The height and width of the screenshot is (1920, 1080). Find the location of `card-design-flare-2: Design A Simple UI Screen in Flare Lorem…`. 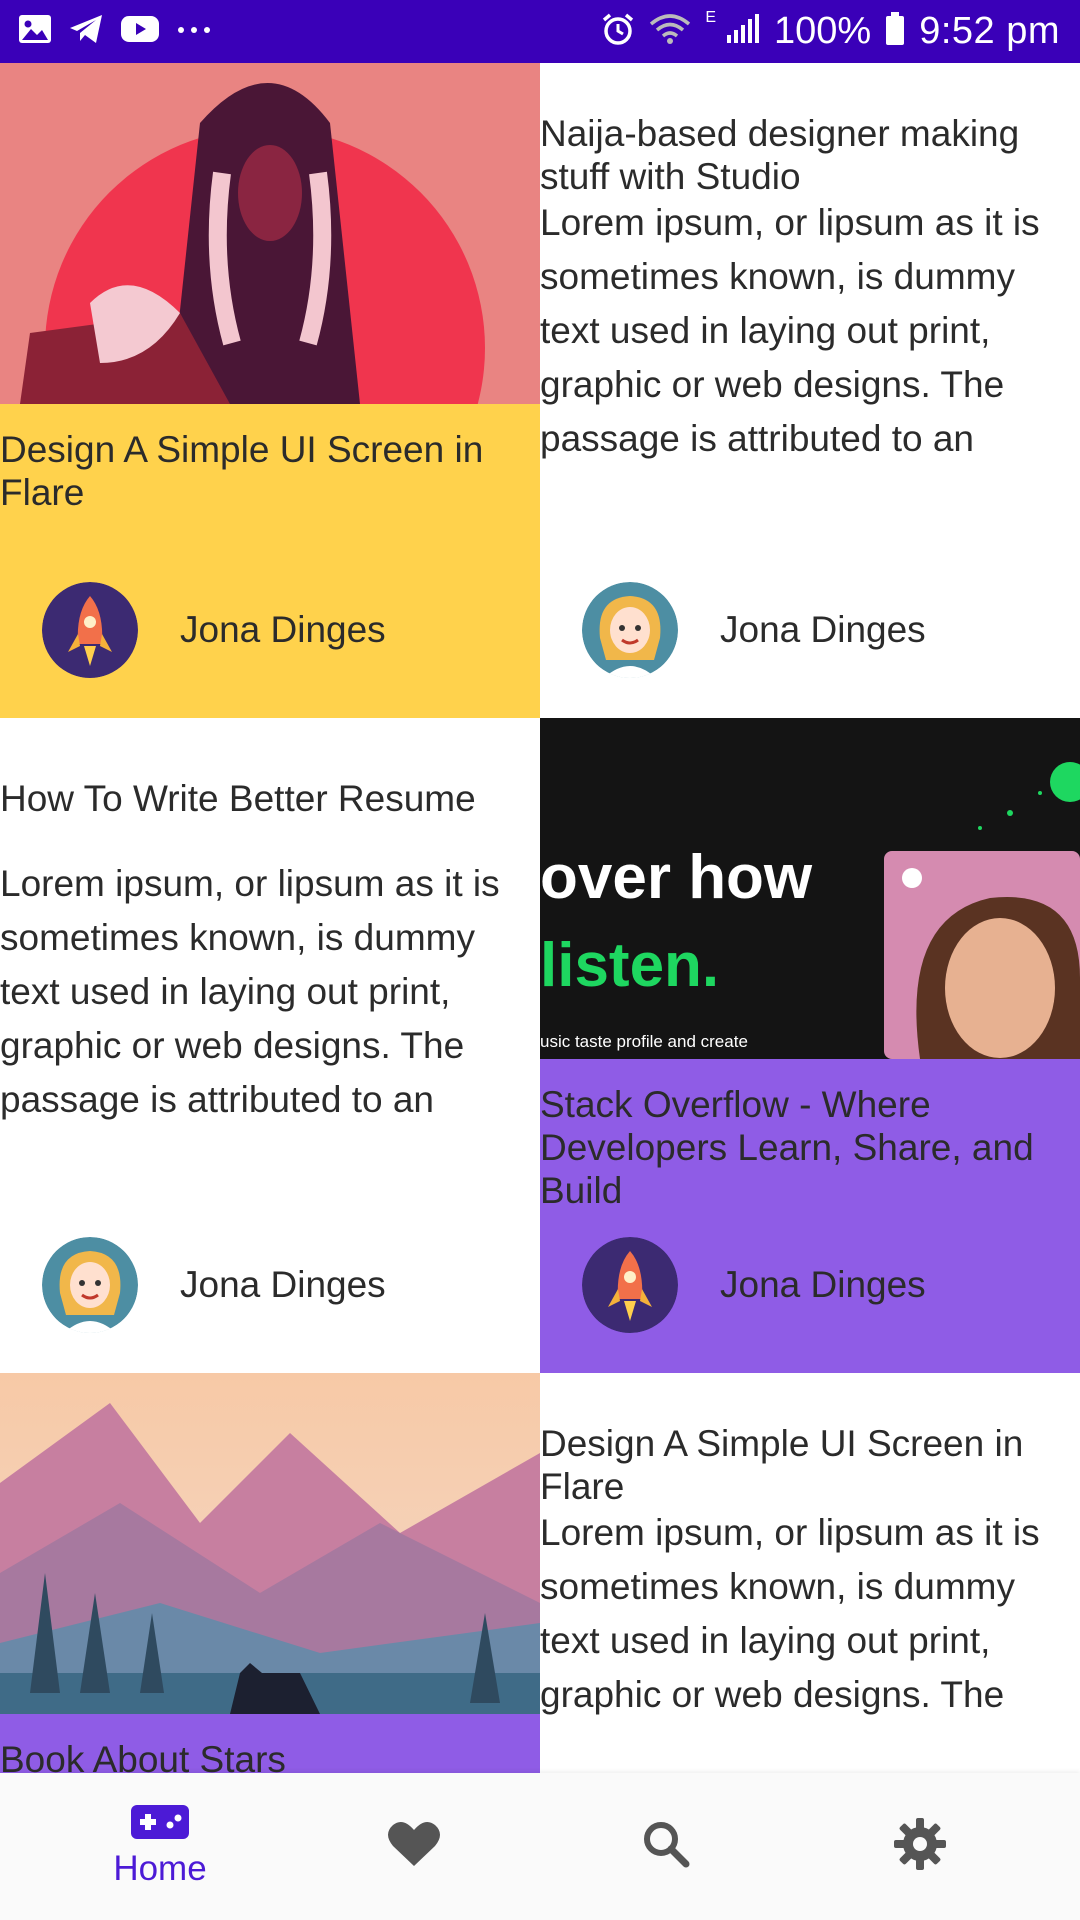

card-design-flare-2: Design A Simple UI Screen in Flare Lorem… is located at coordinates (810, 1573).